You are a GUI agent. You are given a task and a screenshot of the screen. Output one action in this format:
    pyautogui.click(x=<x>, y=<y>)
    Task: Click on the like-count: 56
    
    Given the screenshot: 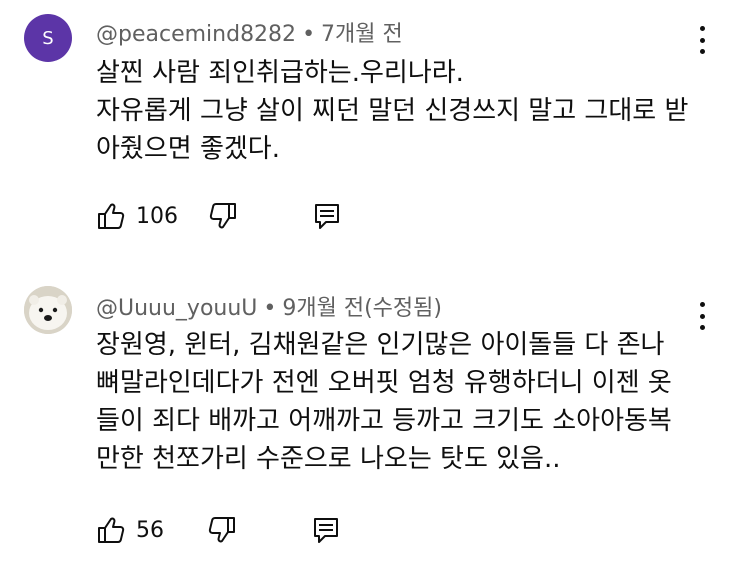 What is the action you would take?
    pyautogui.click(x=150, y=530)
    